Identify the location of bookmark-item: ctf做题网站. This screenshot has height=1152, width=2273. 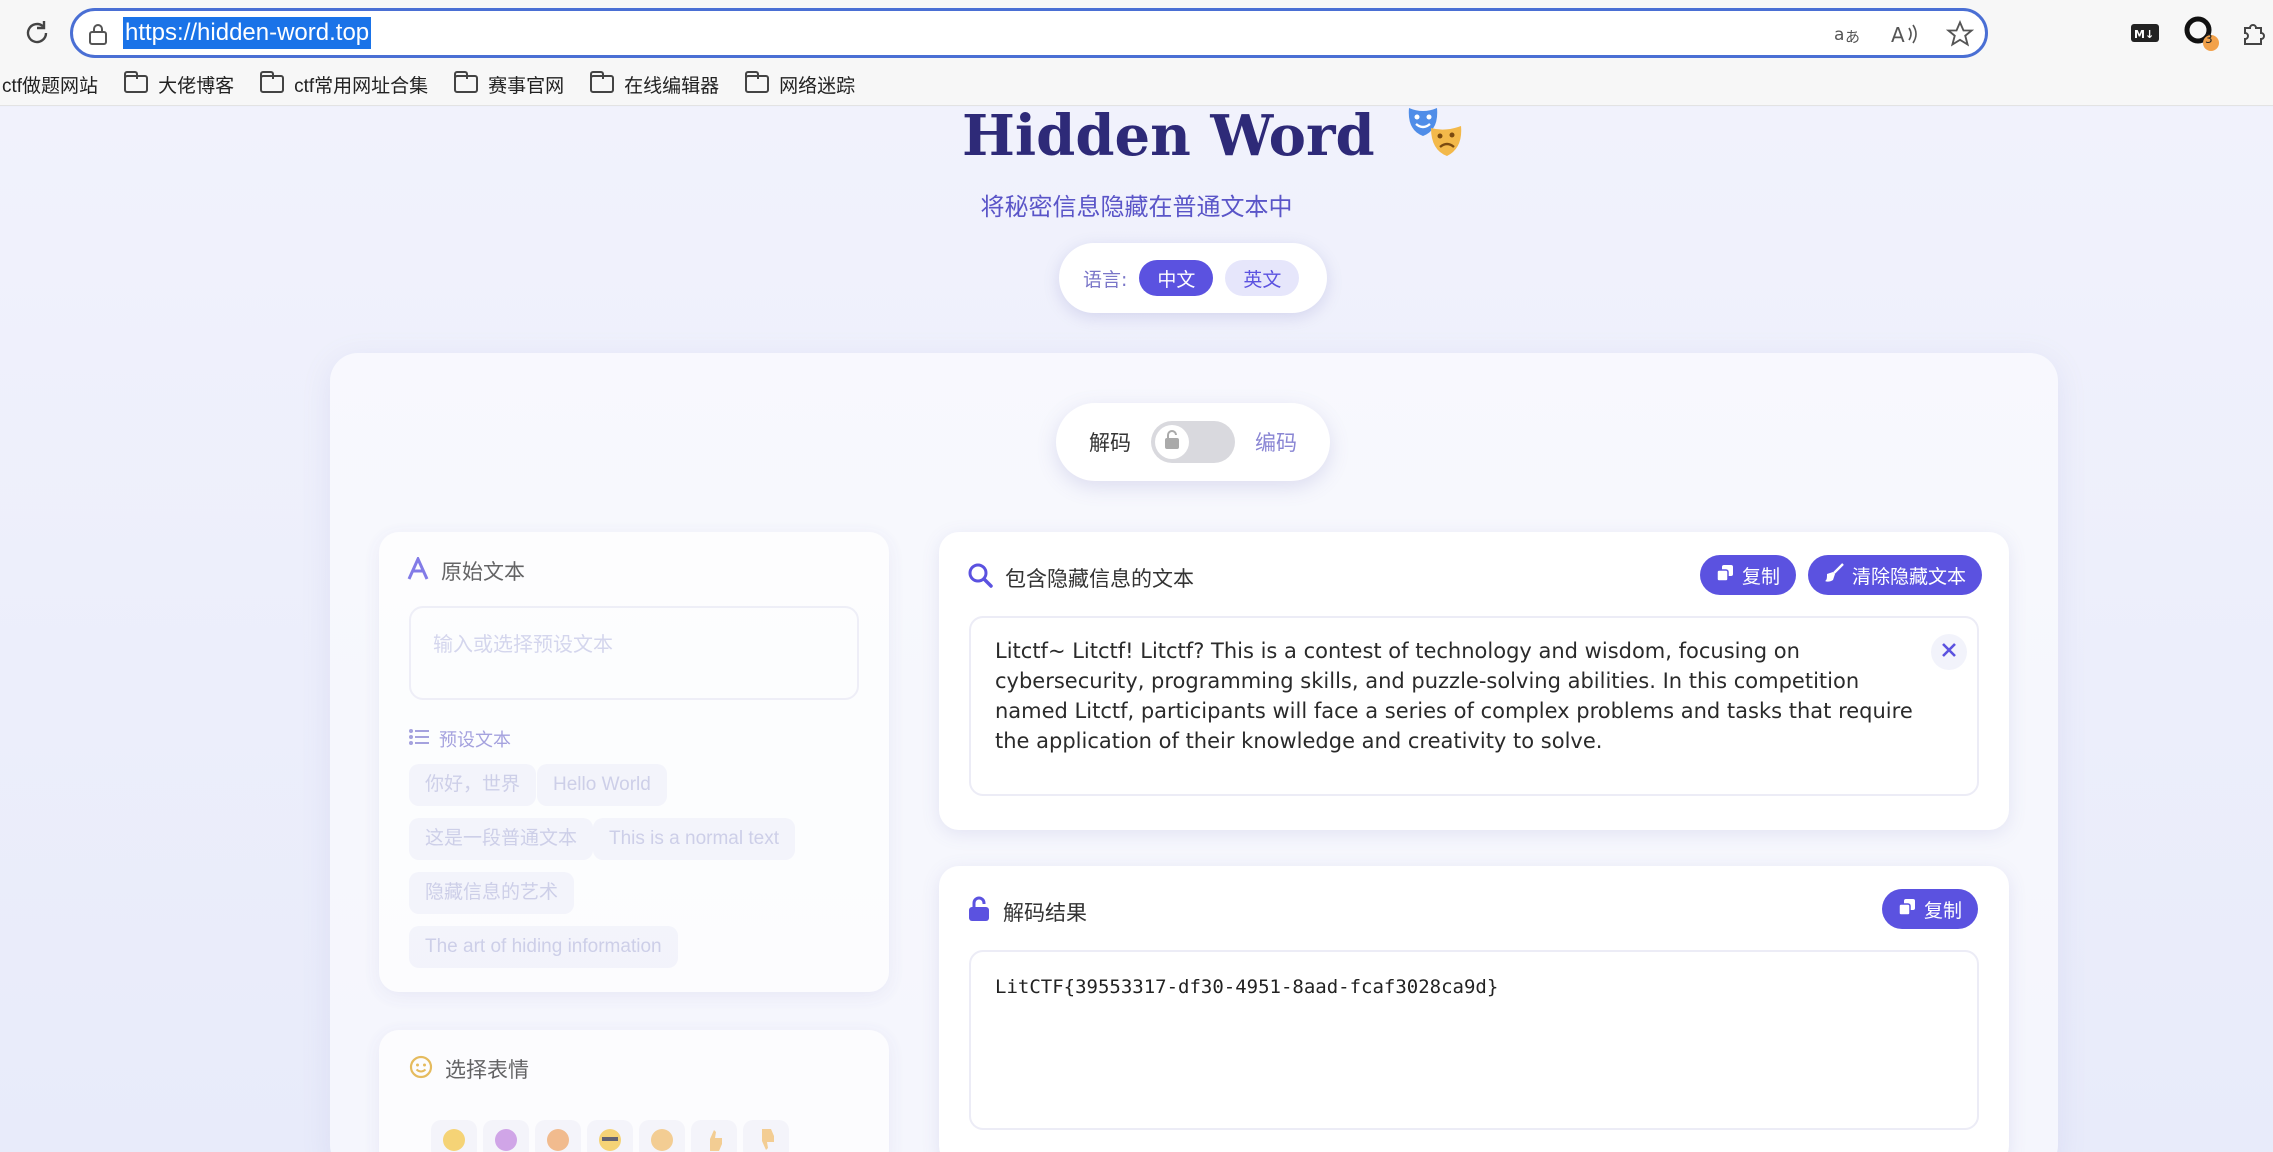
(50, 84).